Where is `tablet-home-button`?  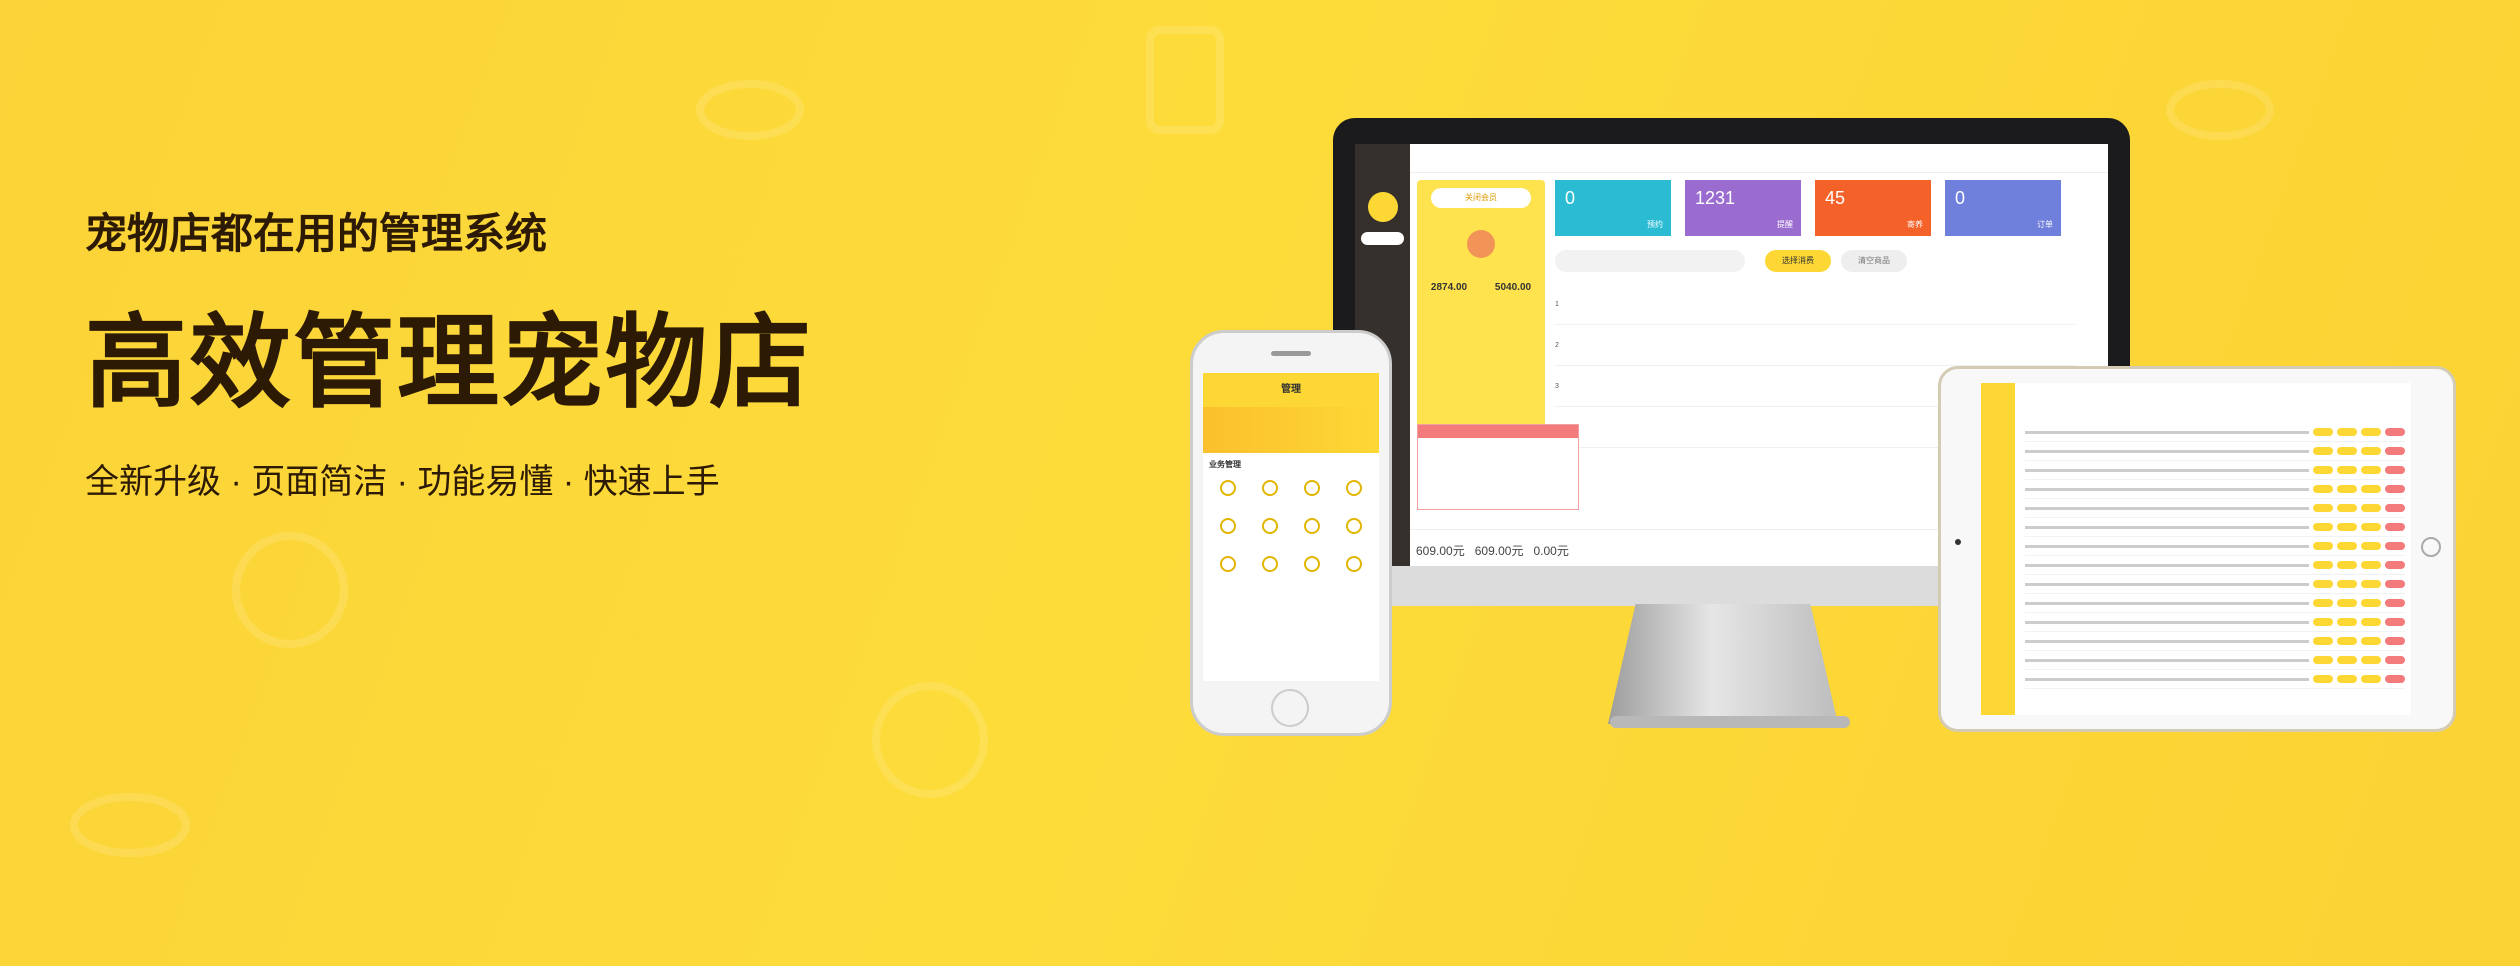
tablet-home-button is located at coordinates (2431, 547).